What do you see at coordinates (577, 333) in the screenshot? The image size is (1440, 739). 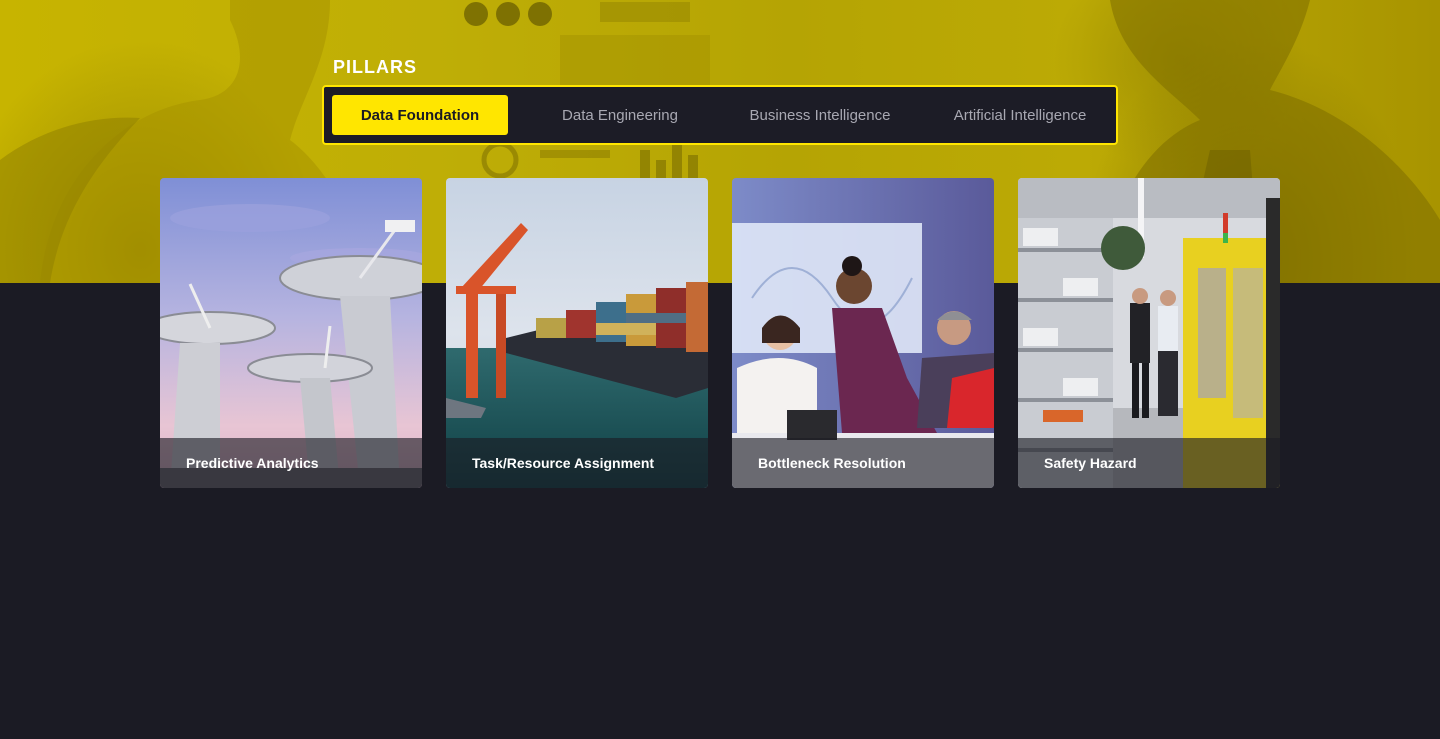 I see `card-task-resource-assignment: Task/Resource Assignment` at bounding box center [577, 333].